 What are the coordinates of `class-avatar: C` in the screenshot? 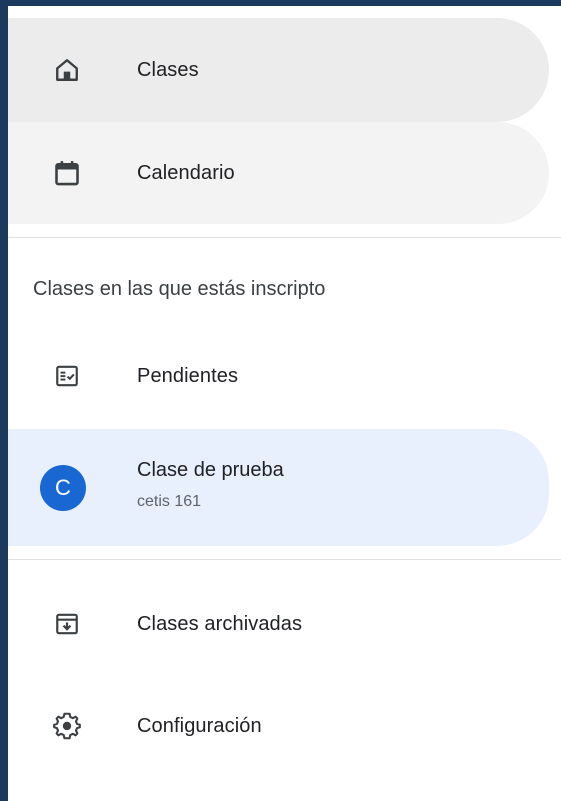 It's located at (63, 488).